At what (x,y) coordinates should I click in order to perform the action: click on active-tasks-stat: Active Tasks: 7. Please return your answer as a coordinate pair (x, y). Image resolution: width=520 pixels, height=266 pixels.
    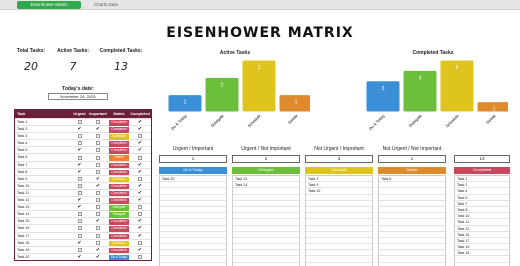
    Looking at the image, I should click on (73, 60).